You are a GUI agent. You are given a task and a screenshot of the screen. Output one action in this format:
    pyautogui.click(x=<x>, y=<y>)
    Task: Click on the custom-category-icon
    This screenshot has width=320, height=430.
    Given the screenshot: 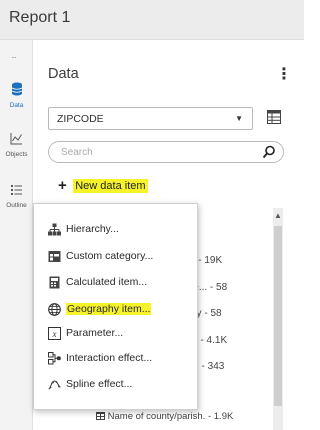 What is the action you would take?
    pyautogui.click(x=54, y=256)
    